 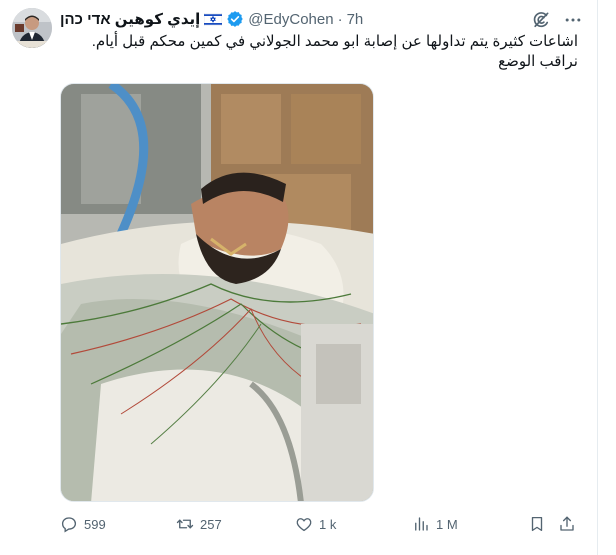 I want to click on retweet-count: 257, so click(x=211, y=524).